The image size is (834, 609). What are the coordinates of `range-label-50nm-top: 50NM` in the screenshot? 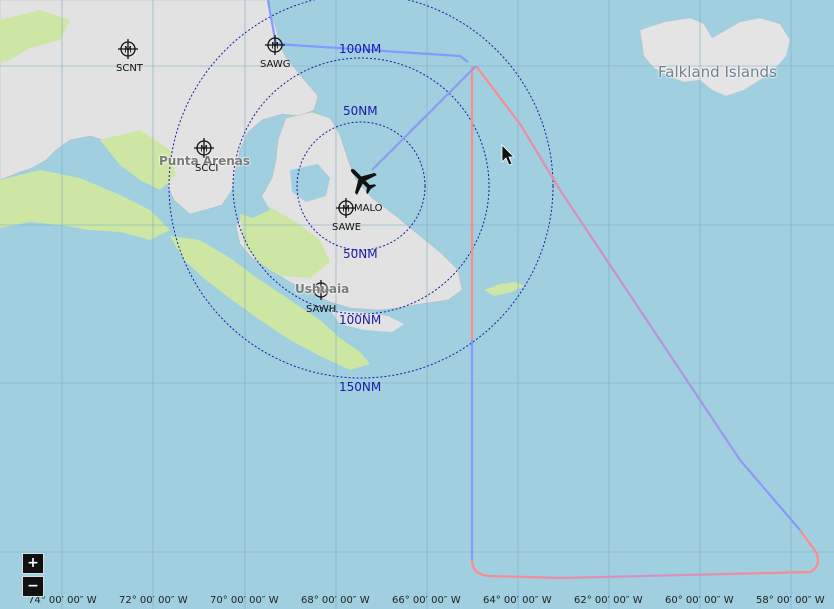 It's located at (360, 111).